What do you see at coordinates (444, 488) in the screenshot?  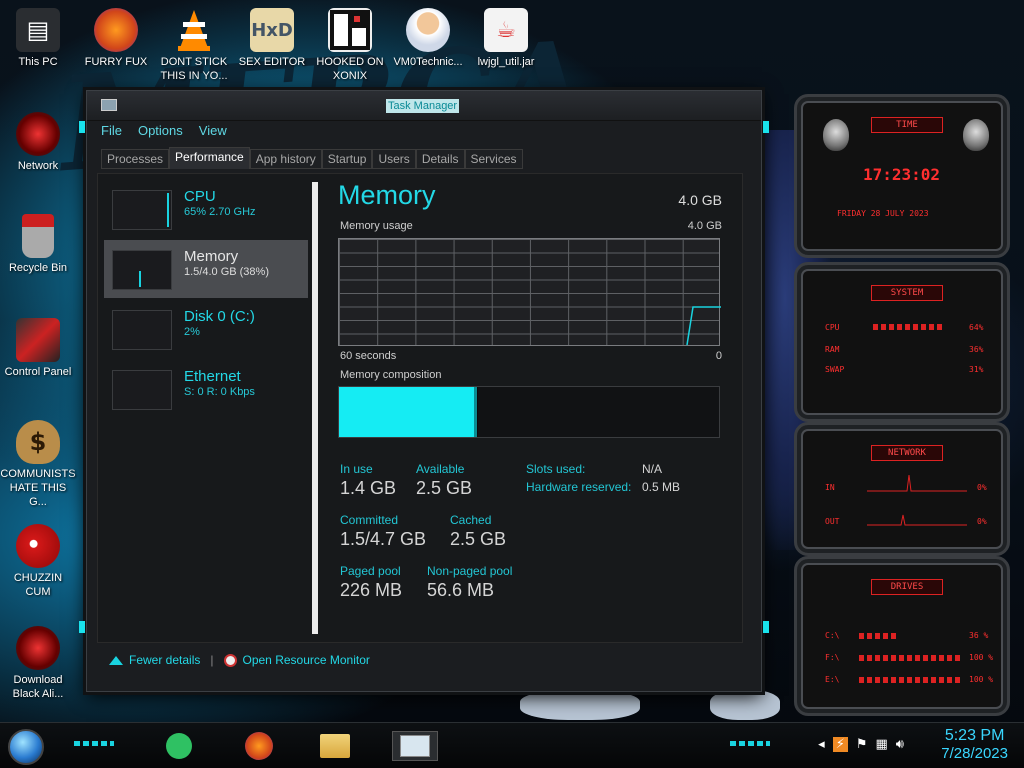 I see `available-value: 2.5 GB` at bounding box center [444, 488].